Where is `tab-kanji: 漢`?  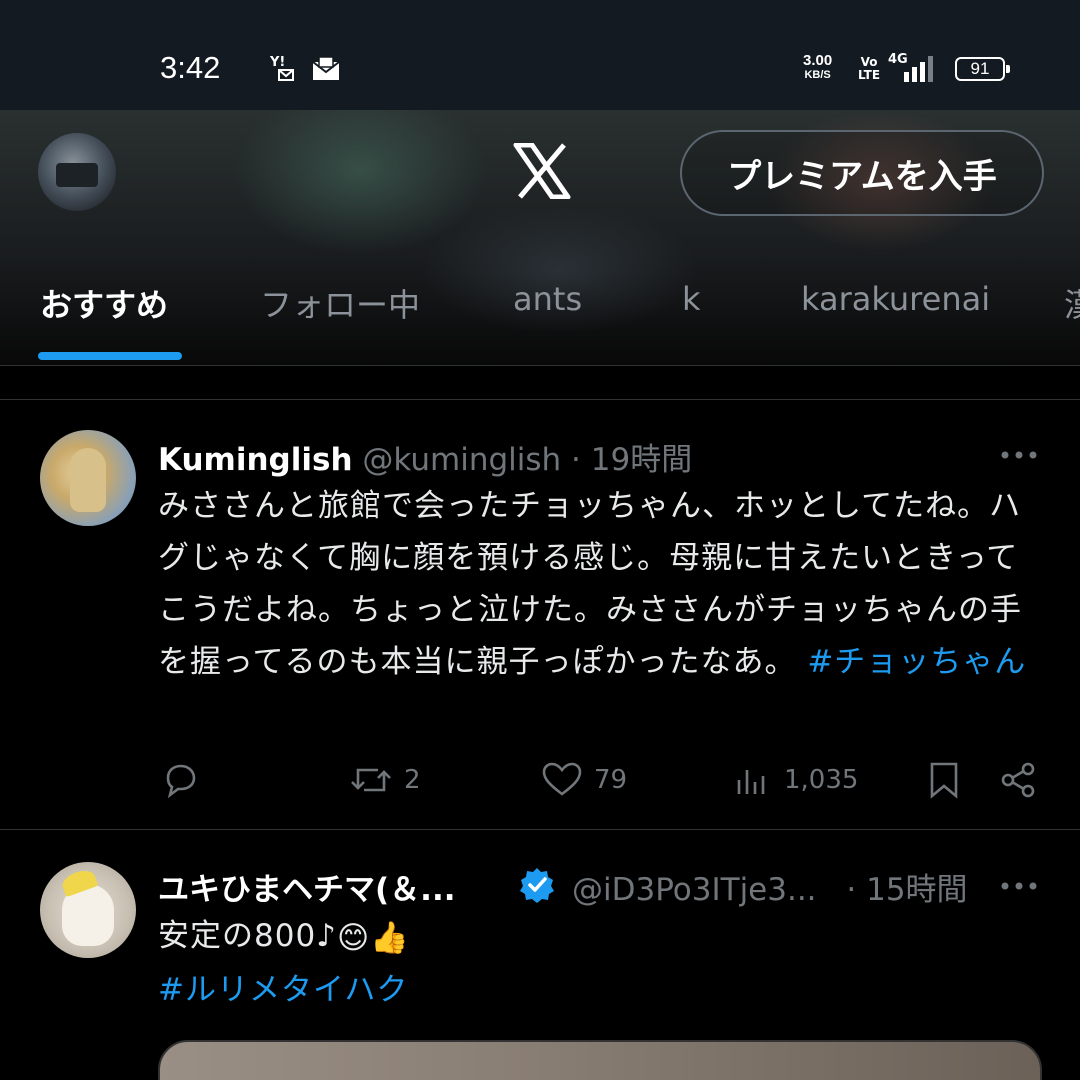 tab-kanji: 漢 is located at coordinates (1072, 303).